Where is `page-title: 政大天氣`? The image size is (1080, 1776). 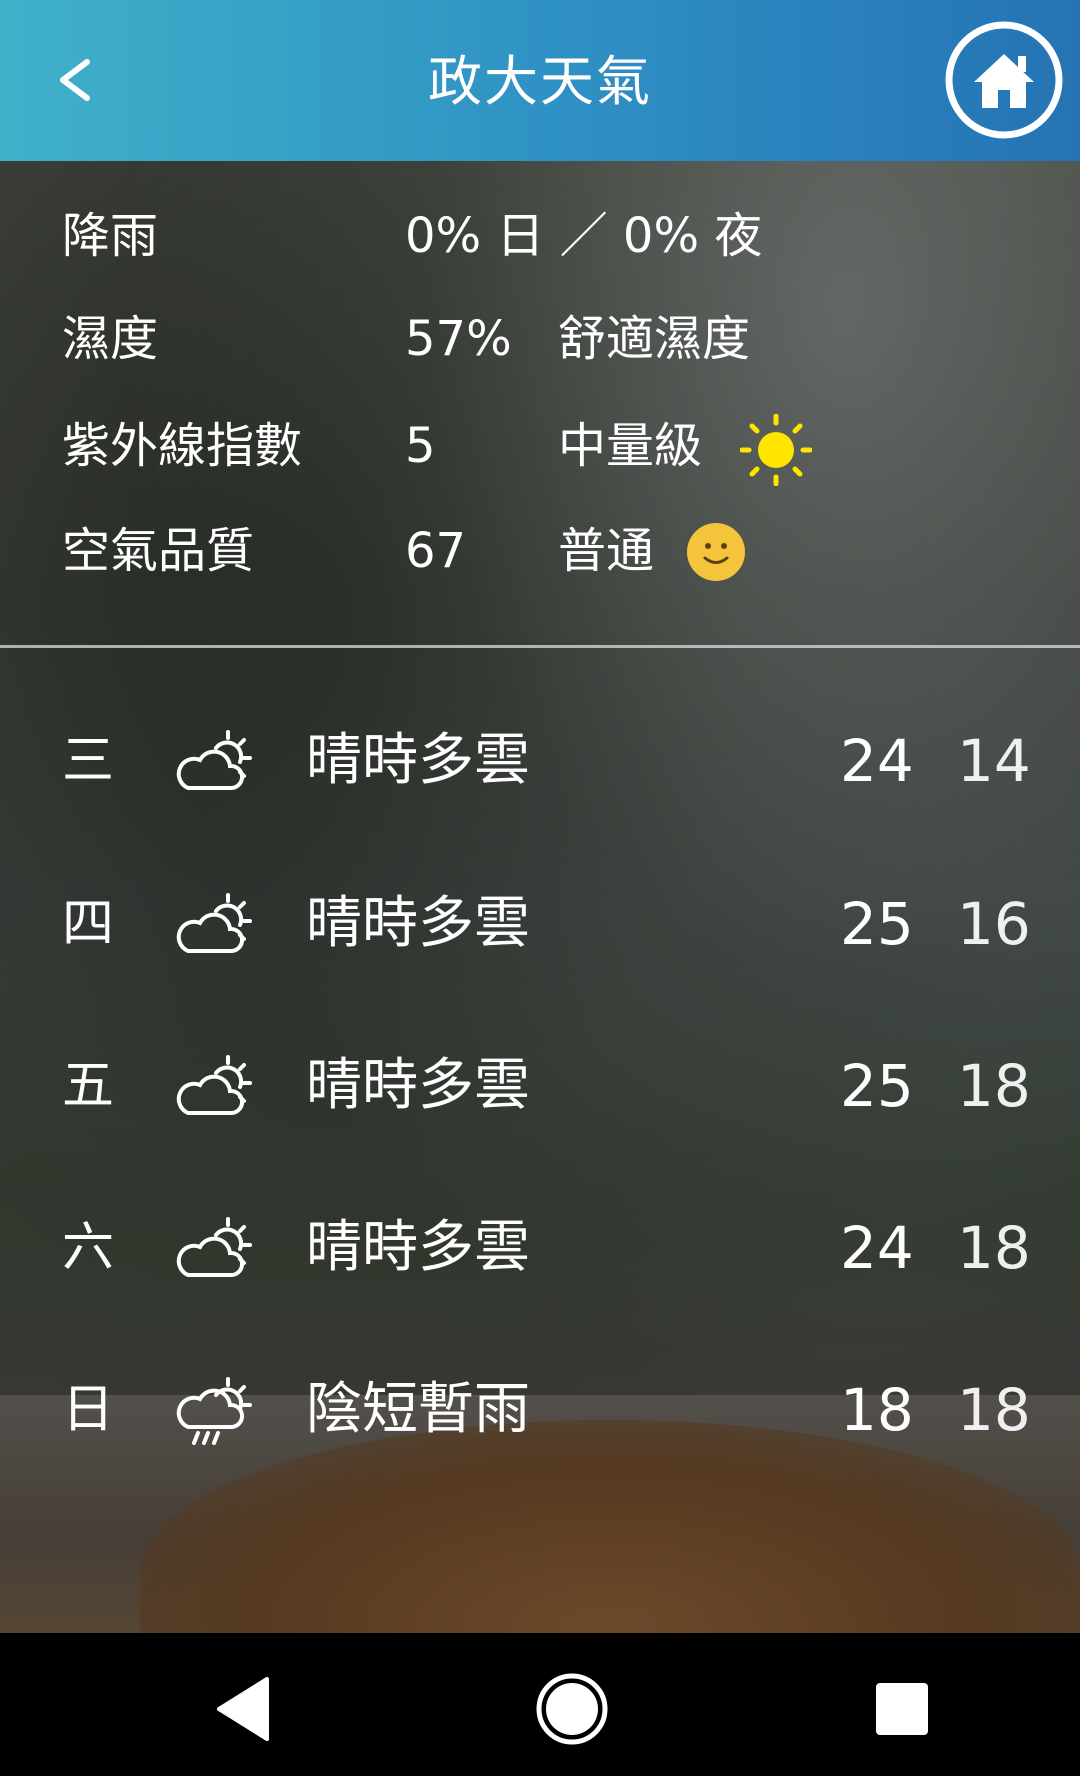 page-title: 政大天氣 is located at coordinates (540, 81).